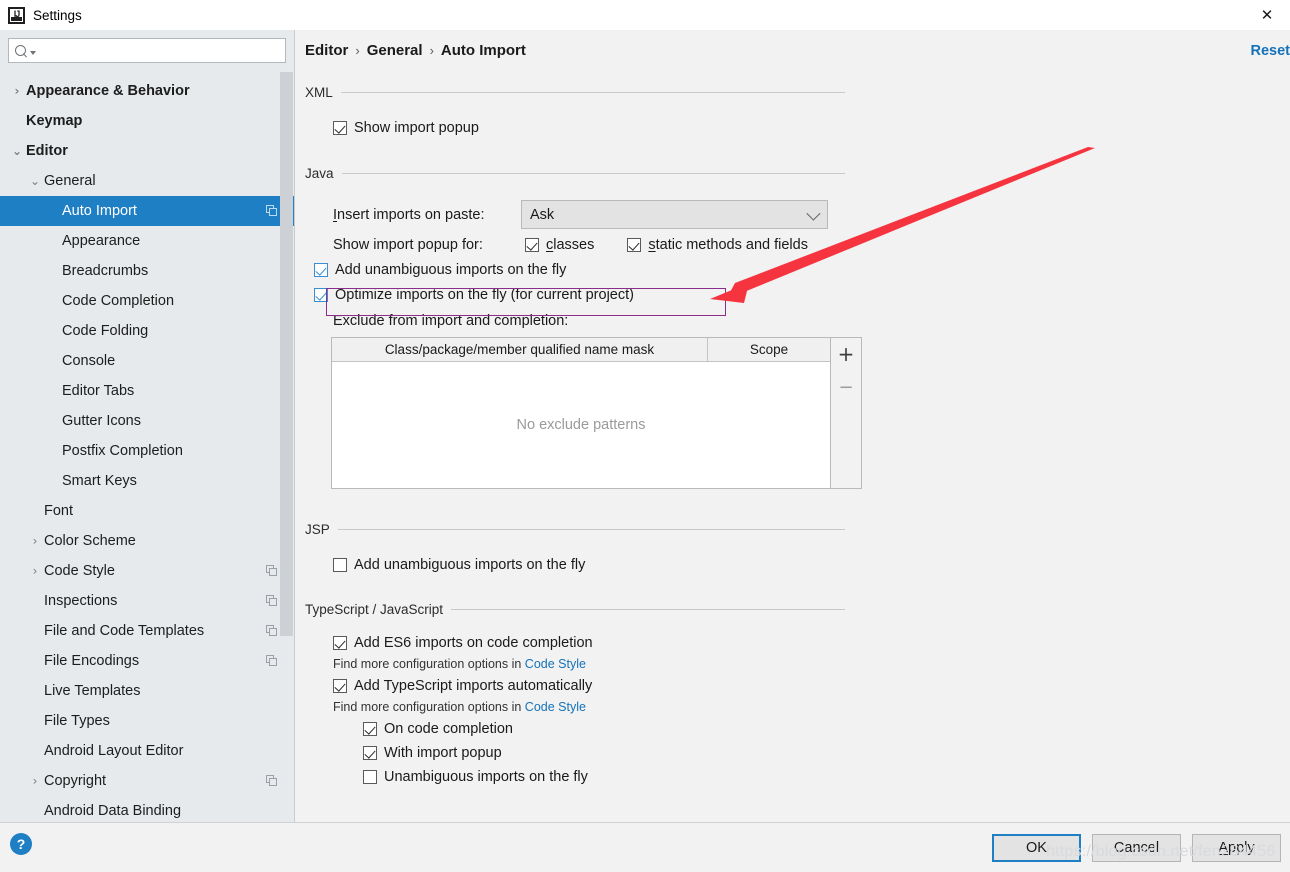  What do you see at coordinates (101, 241) in the screenshot?
I see `sidebar-item-label: Appearance` at bounding box center [101, 241].